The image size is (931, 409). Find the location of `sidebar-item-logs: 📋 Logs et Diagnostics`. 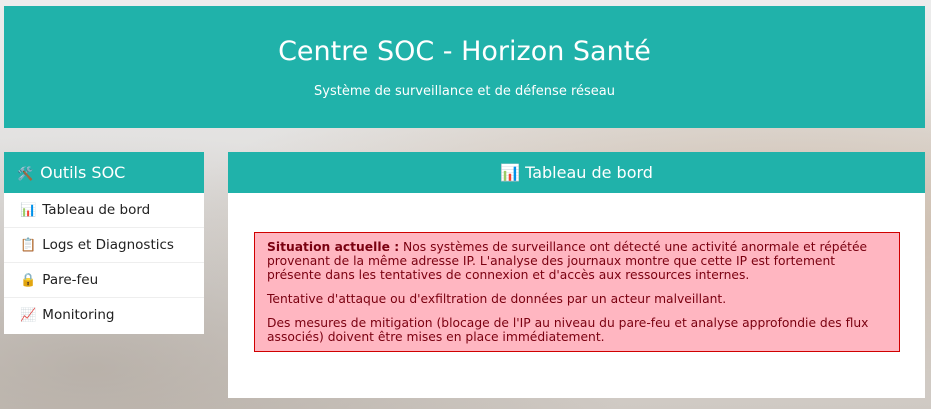

sidebar-item-logs: 📋 Logs et Diagnostics is located at coordinates (104, 245).